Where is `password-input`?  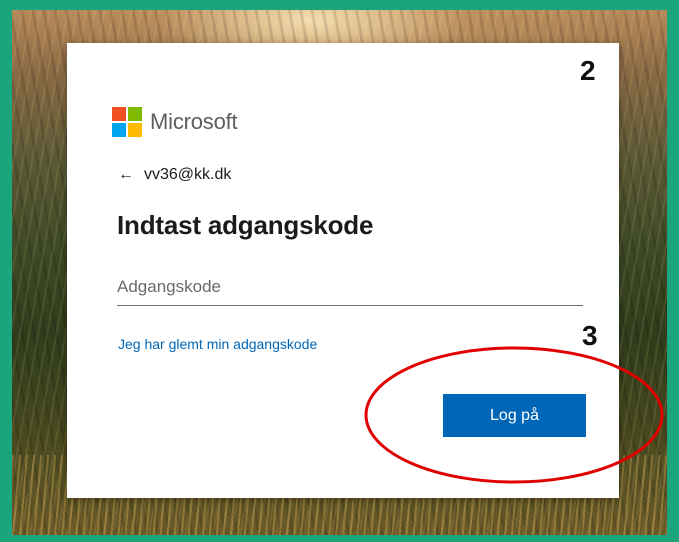 password-input is located at coordinates (350, 289).